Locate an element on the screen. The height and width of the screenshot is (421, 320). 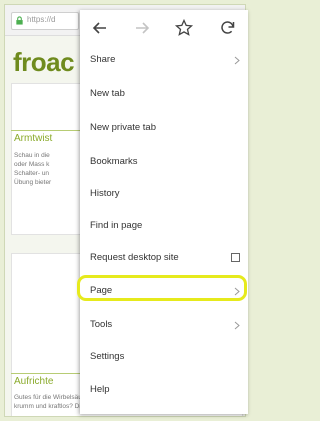
menu-item-bookmarks: Bookmarks is located at coordinates (164, 163).